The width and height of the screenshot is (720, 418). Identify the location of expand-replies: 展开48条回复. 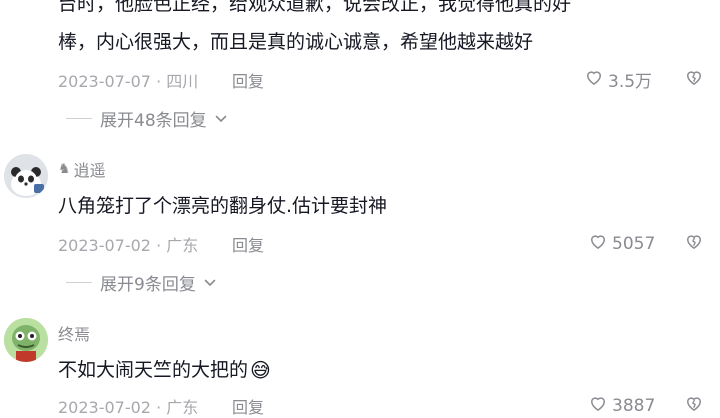
(146, 118).